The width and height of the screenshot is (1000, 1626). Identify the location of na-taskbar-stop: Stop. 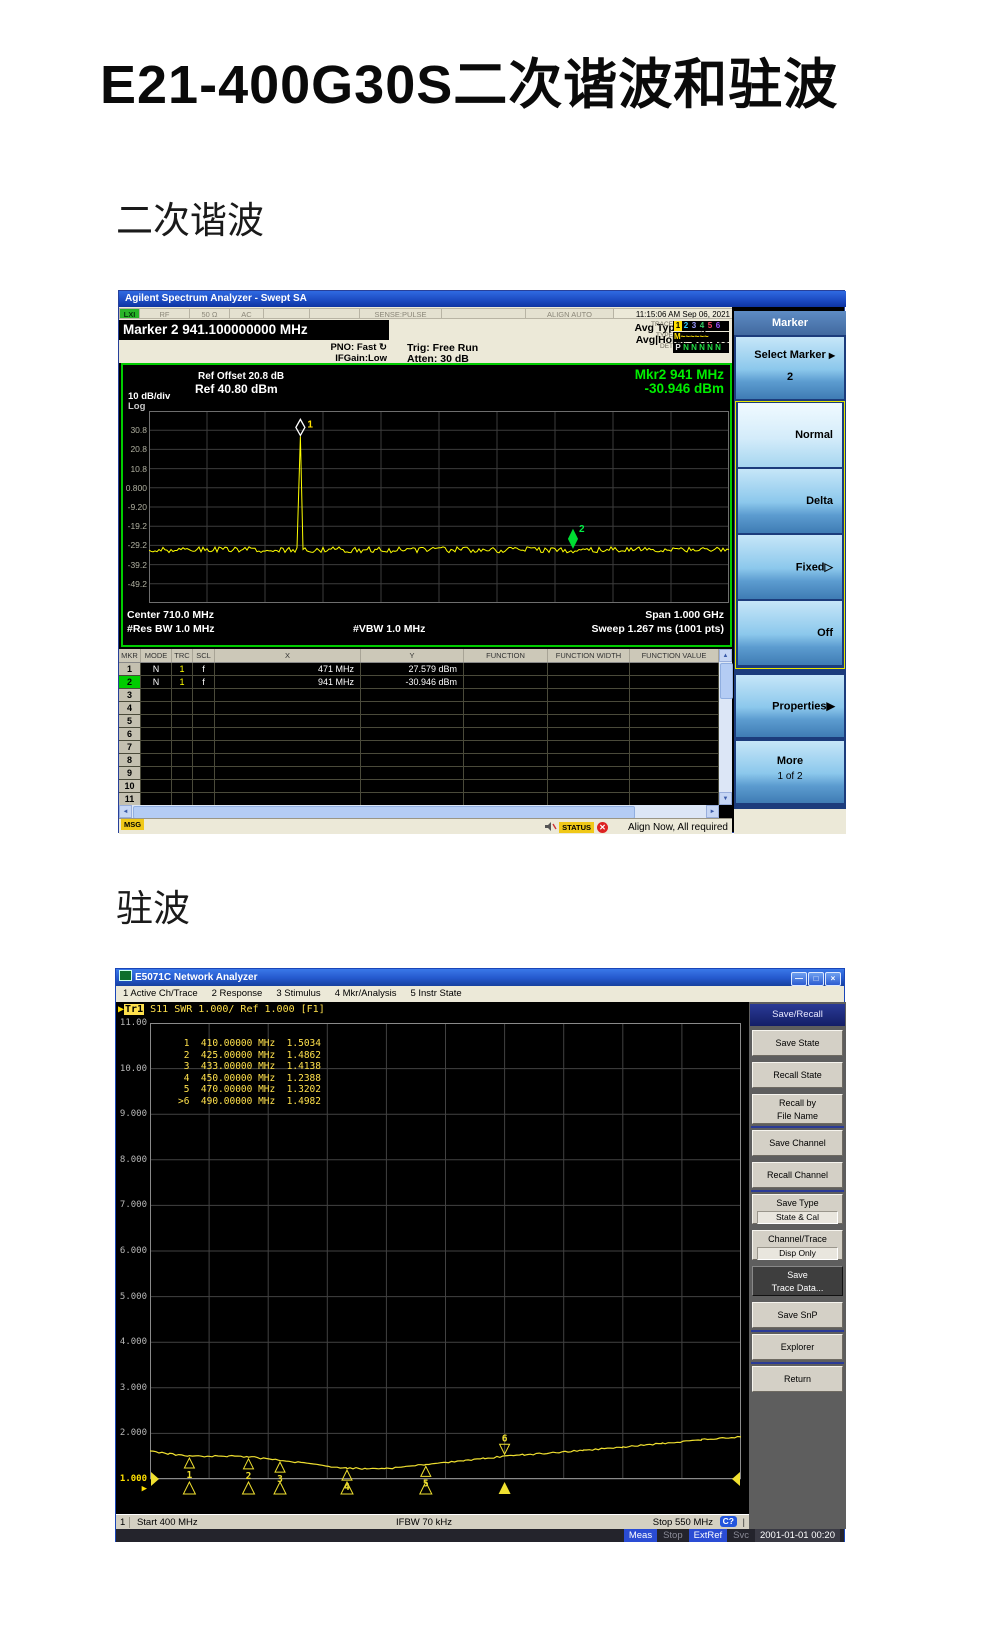
(673, 1535).